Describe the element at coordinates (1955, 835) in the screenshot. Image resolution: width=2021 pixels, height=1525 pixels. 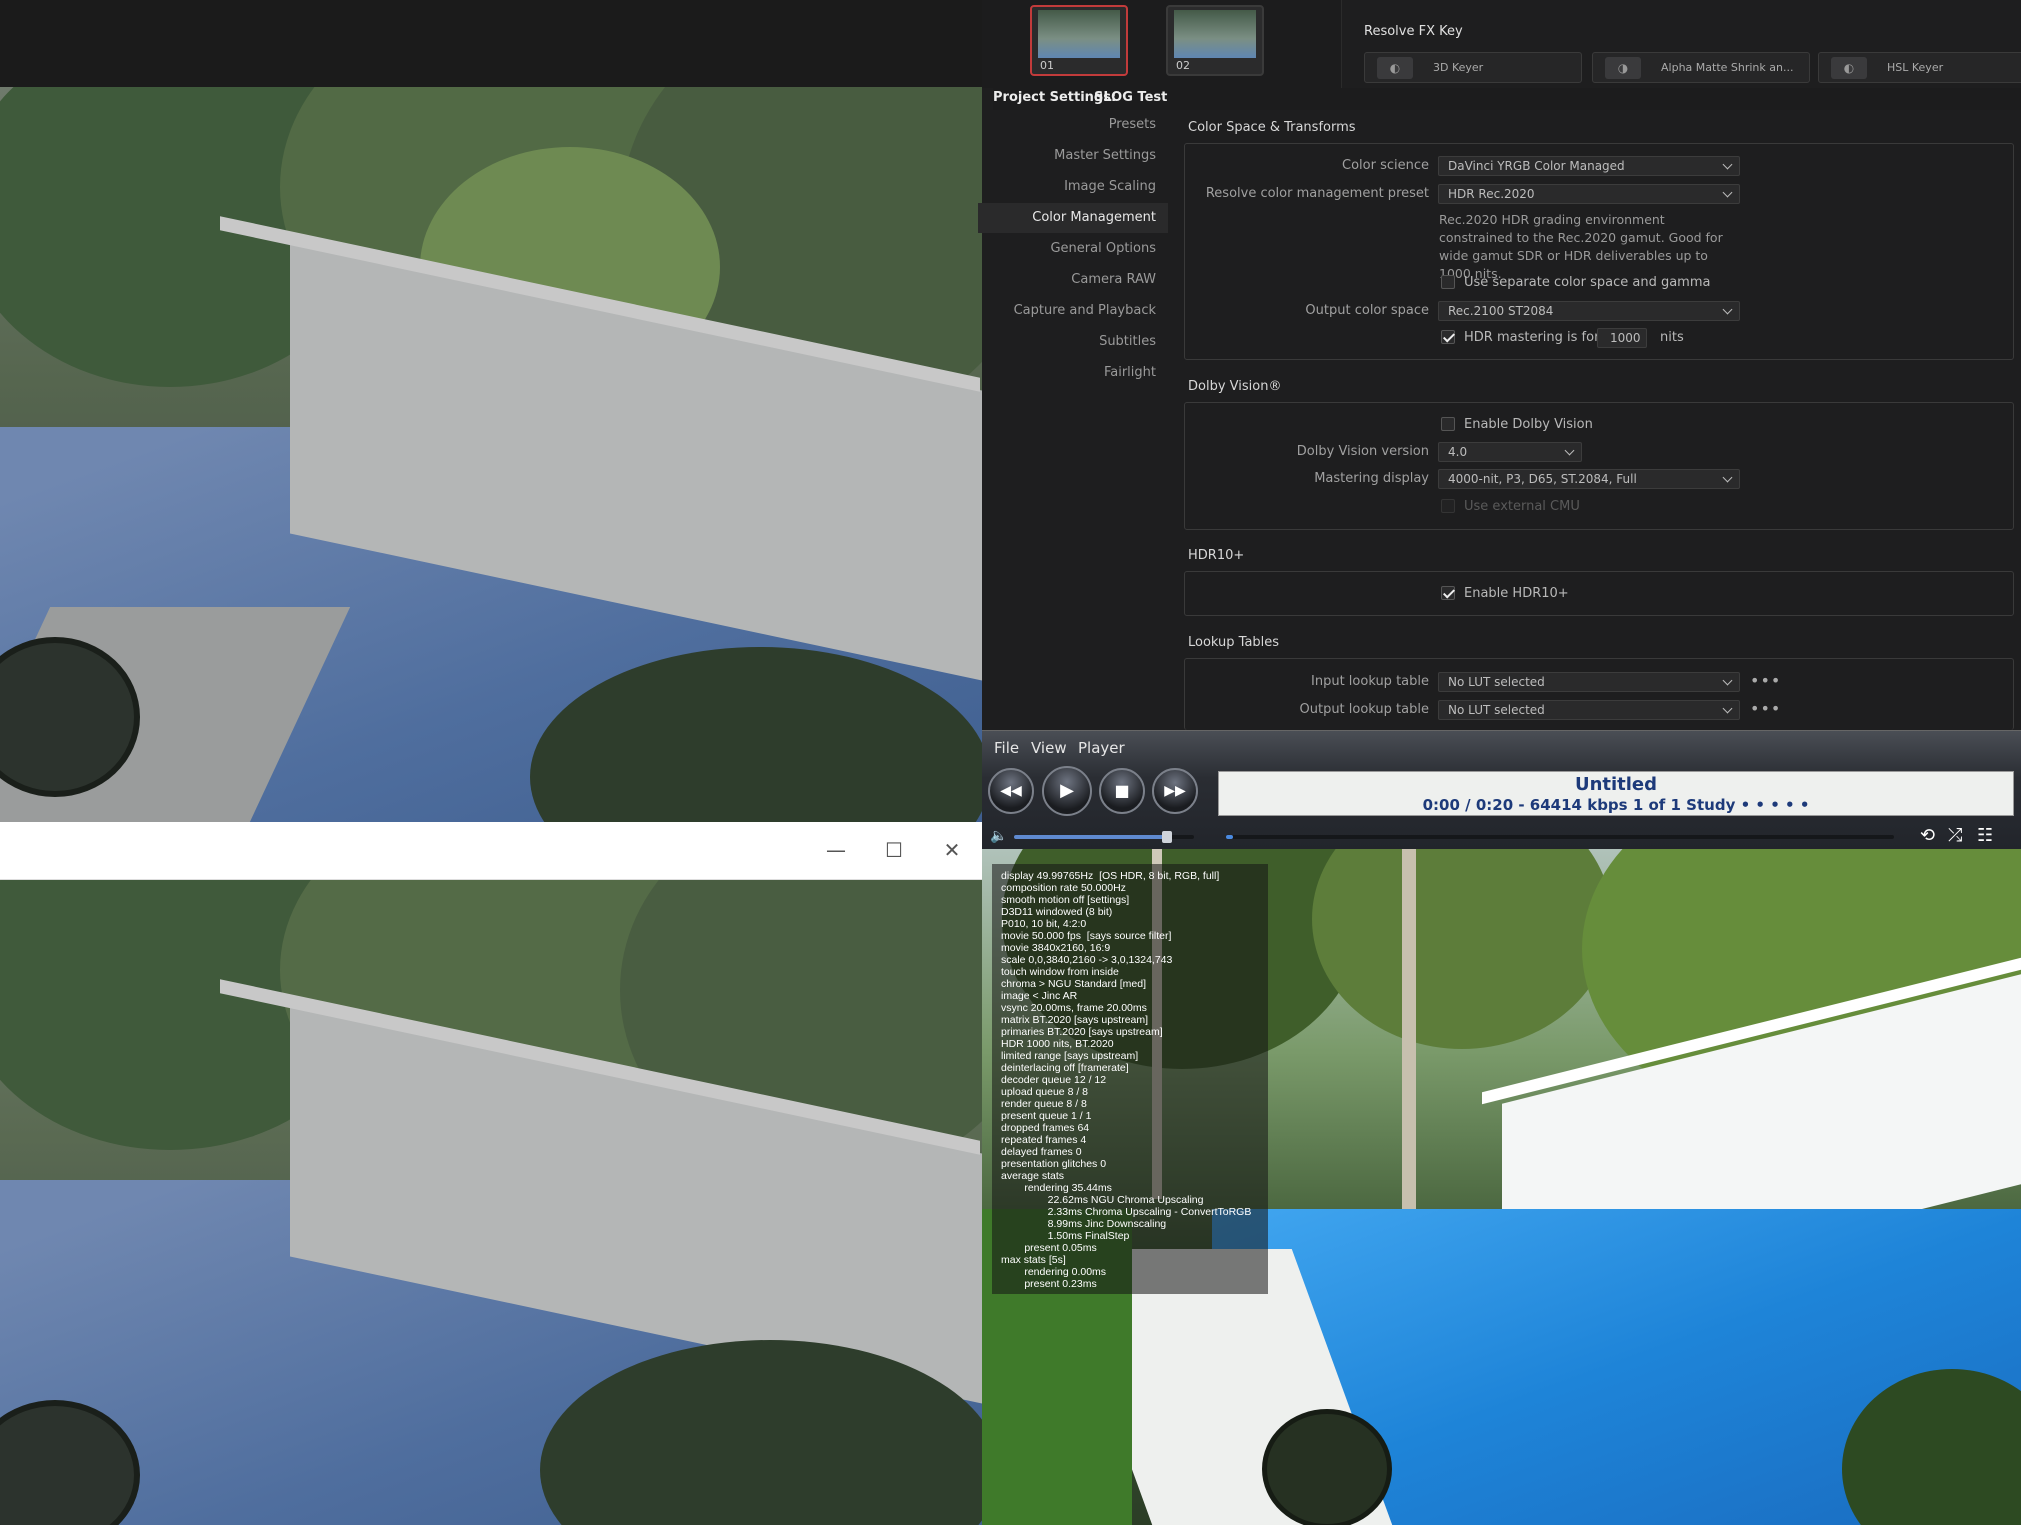
I see `shuffle-icon: ⤮` at that location.